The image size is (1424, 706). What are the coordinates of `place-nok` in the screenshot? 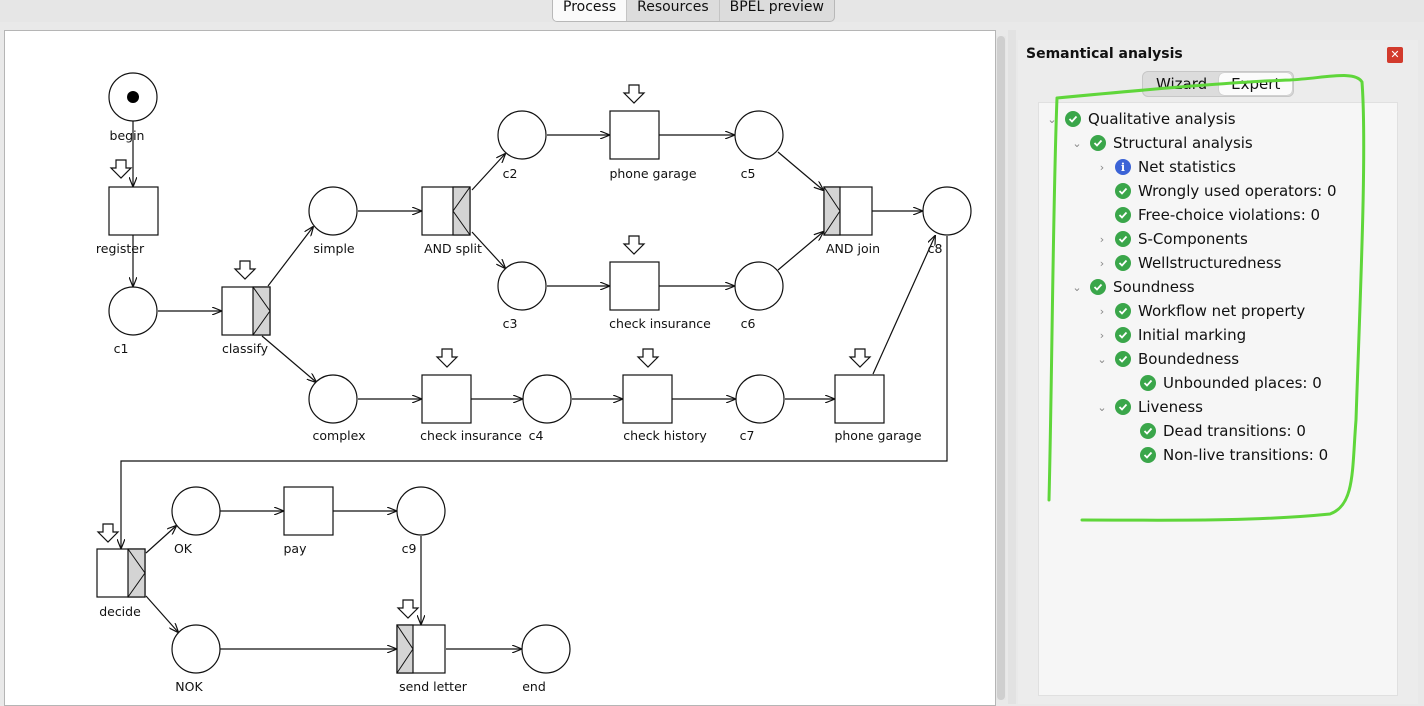 It's located at (196, 649).